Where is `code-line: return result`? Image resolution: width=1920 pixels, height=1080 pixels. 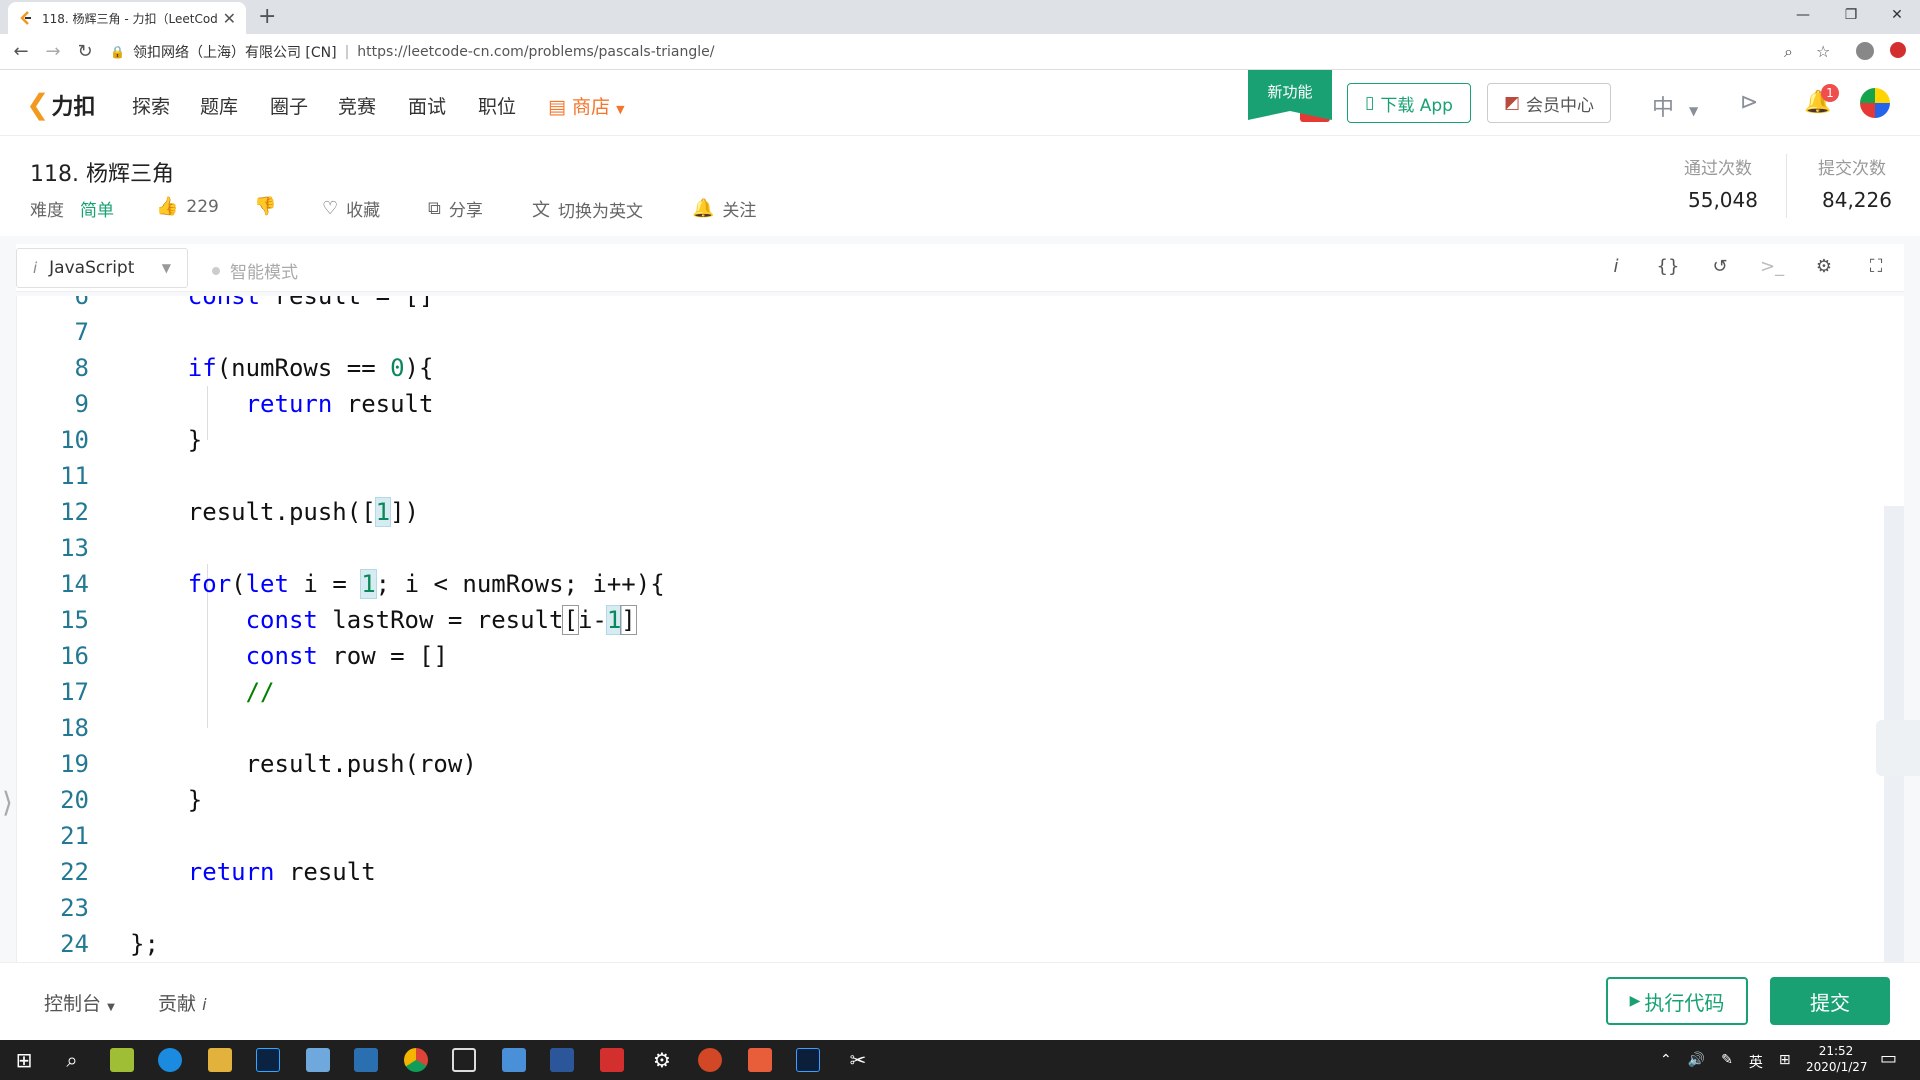 code-line: return result is located at coordinates (339, 404).